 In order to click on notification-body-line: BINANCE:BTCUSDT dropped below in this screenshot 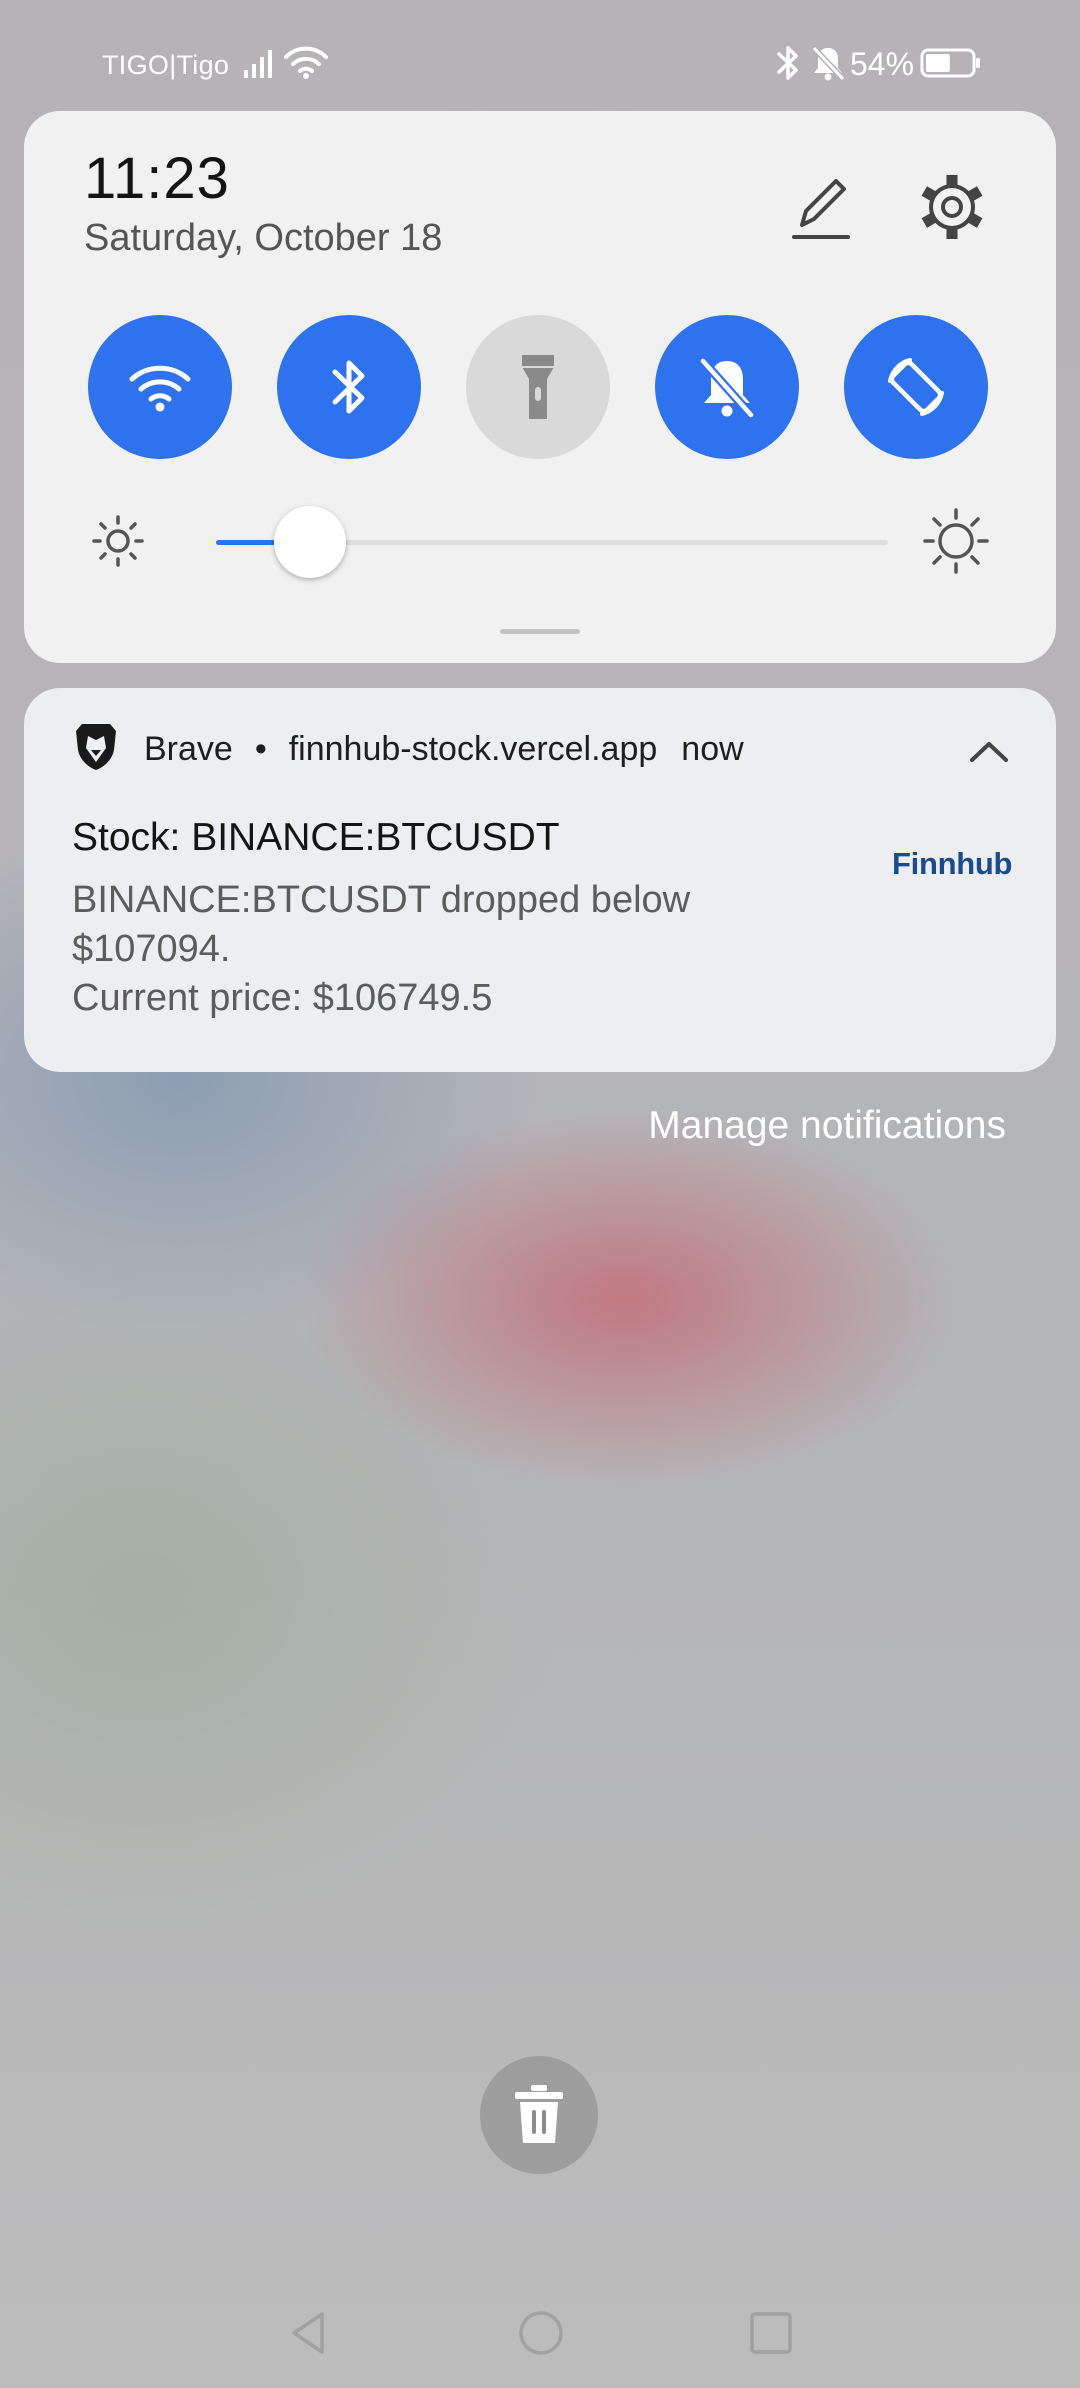, I will do `click(381, 900)`.